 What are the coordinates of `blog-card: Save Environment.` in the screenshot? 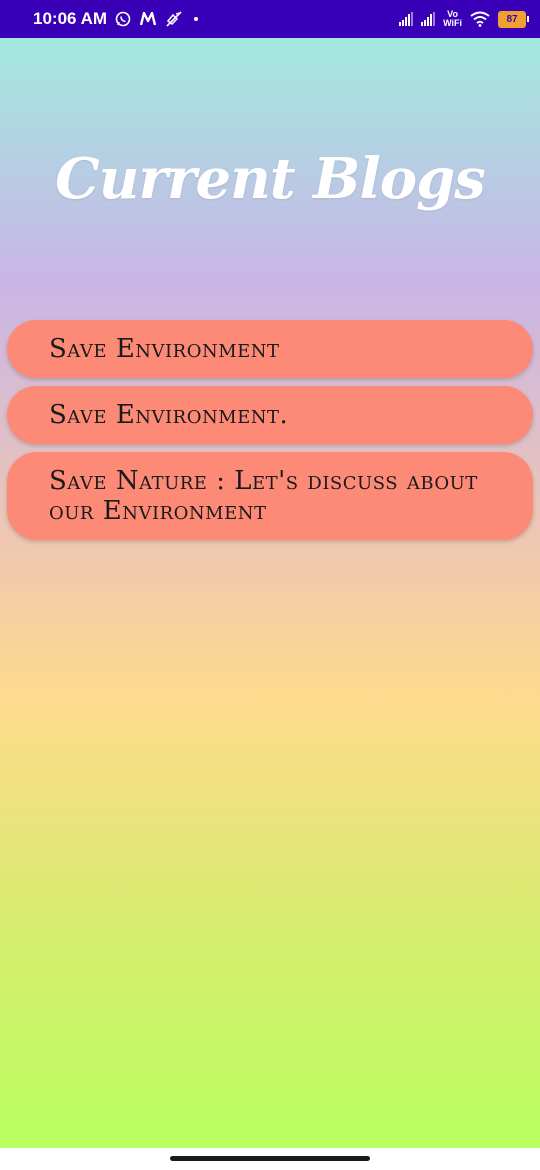 It's located at (270, 415).